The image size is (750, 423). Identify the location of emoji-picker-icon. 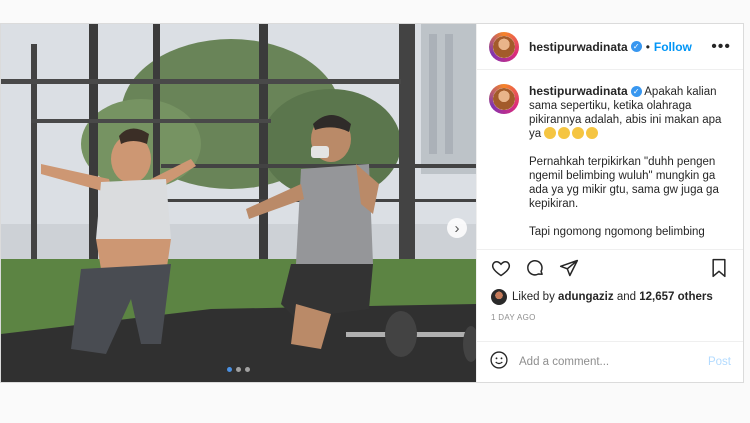
(499, 362).